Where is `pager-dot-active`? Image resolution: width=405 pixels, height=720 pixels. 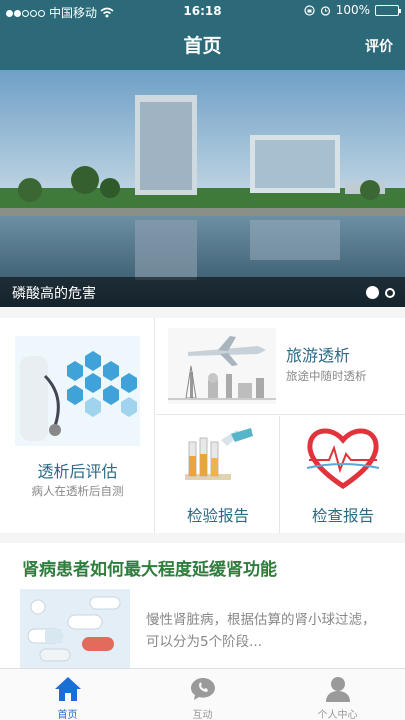 pager-dot-active is located at coordinates (372, 292).